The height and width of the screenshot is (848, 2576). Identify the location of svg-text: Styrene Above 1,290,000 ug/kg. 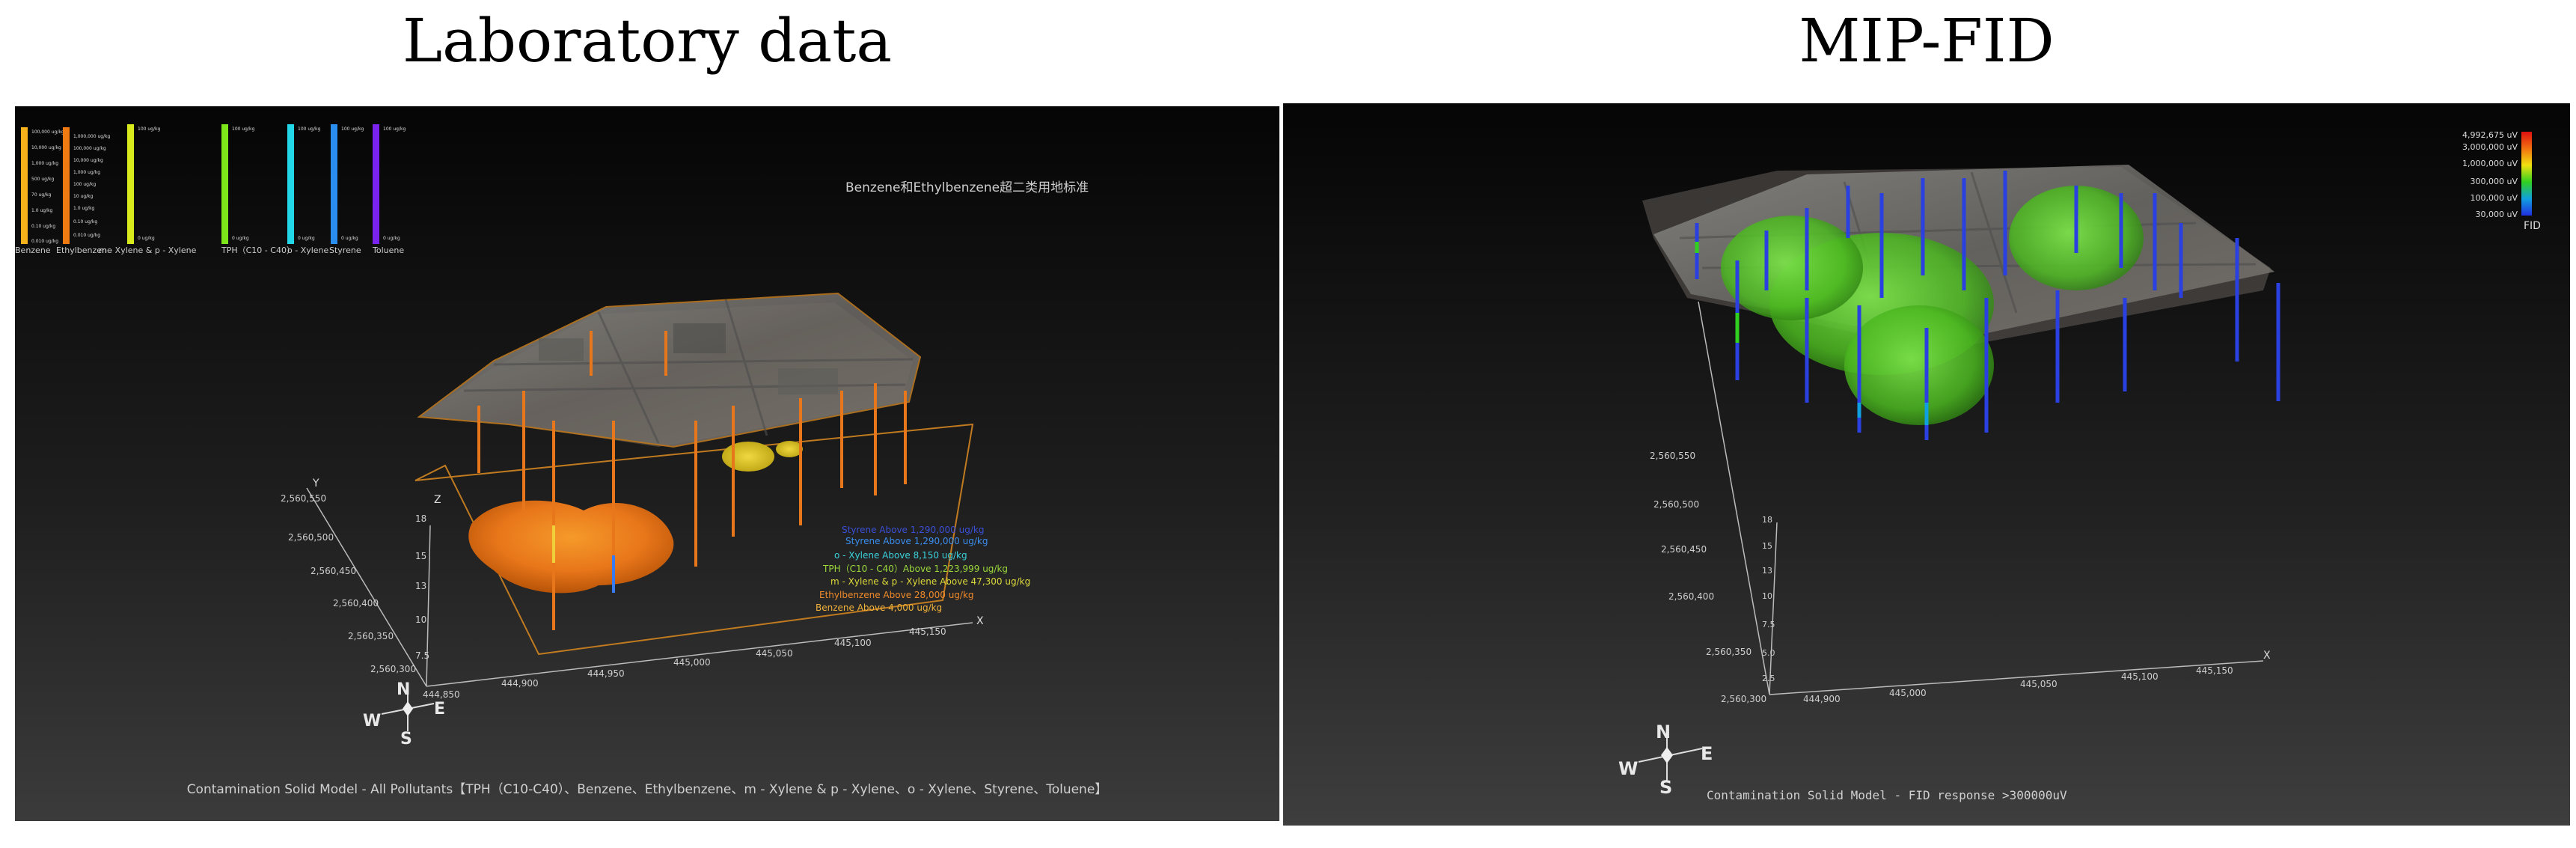
(916, 541).